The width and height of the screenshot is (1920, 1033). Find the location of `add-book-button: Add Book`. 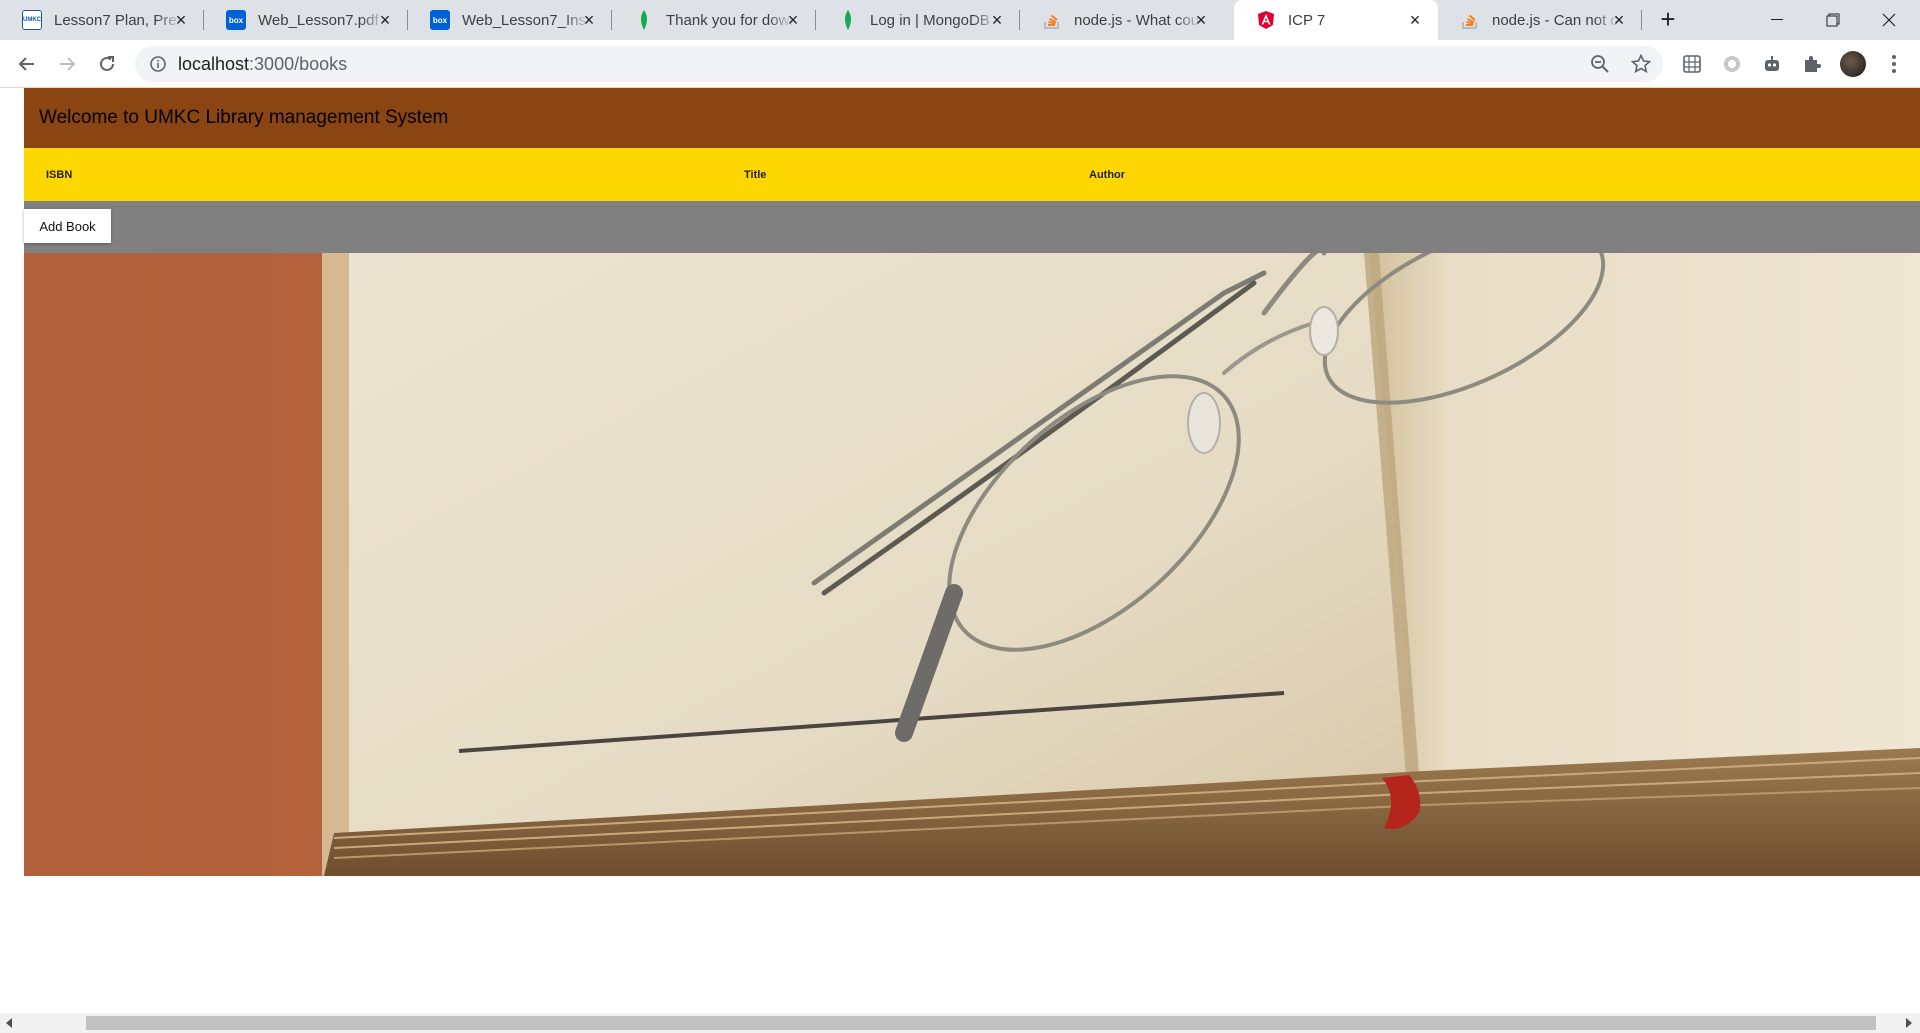

add-book-button: Add Book is located at coordinates (67, 226).